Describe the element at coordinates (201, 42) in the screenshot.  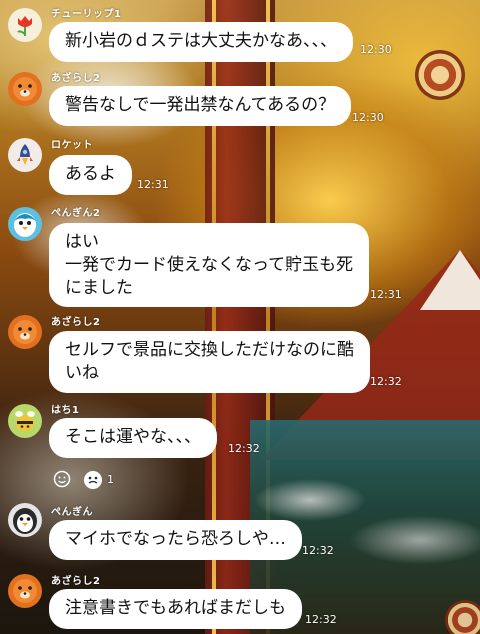
I see `message-bubble: 新小岩のｄステは大丈夫かなあ、、、` at that location.